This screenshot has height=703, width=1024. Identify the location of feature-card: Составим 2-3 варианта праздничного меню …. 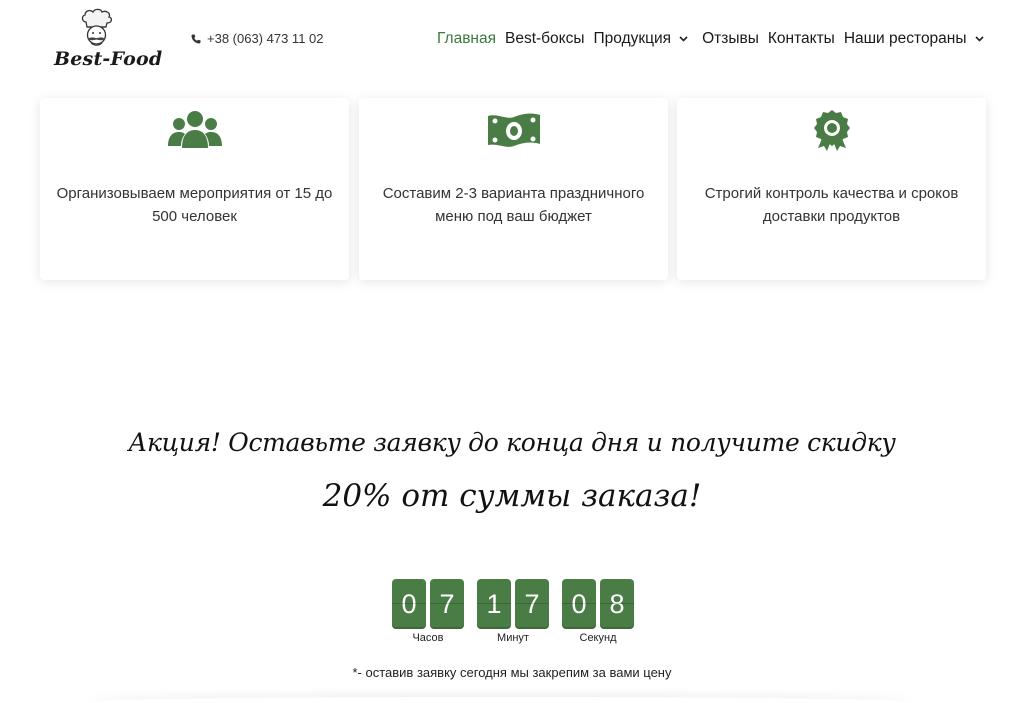
(513, 189).